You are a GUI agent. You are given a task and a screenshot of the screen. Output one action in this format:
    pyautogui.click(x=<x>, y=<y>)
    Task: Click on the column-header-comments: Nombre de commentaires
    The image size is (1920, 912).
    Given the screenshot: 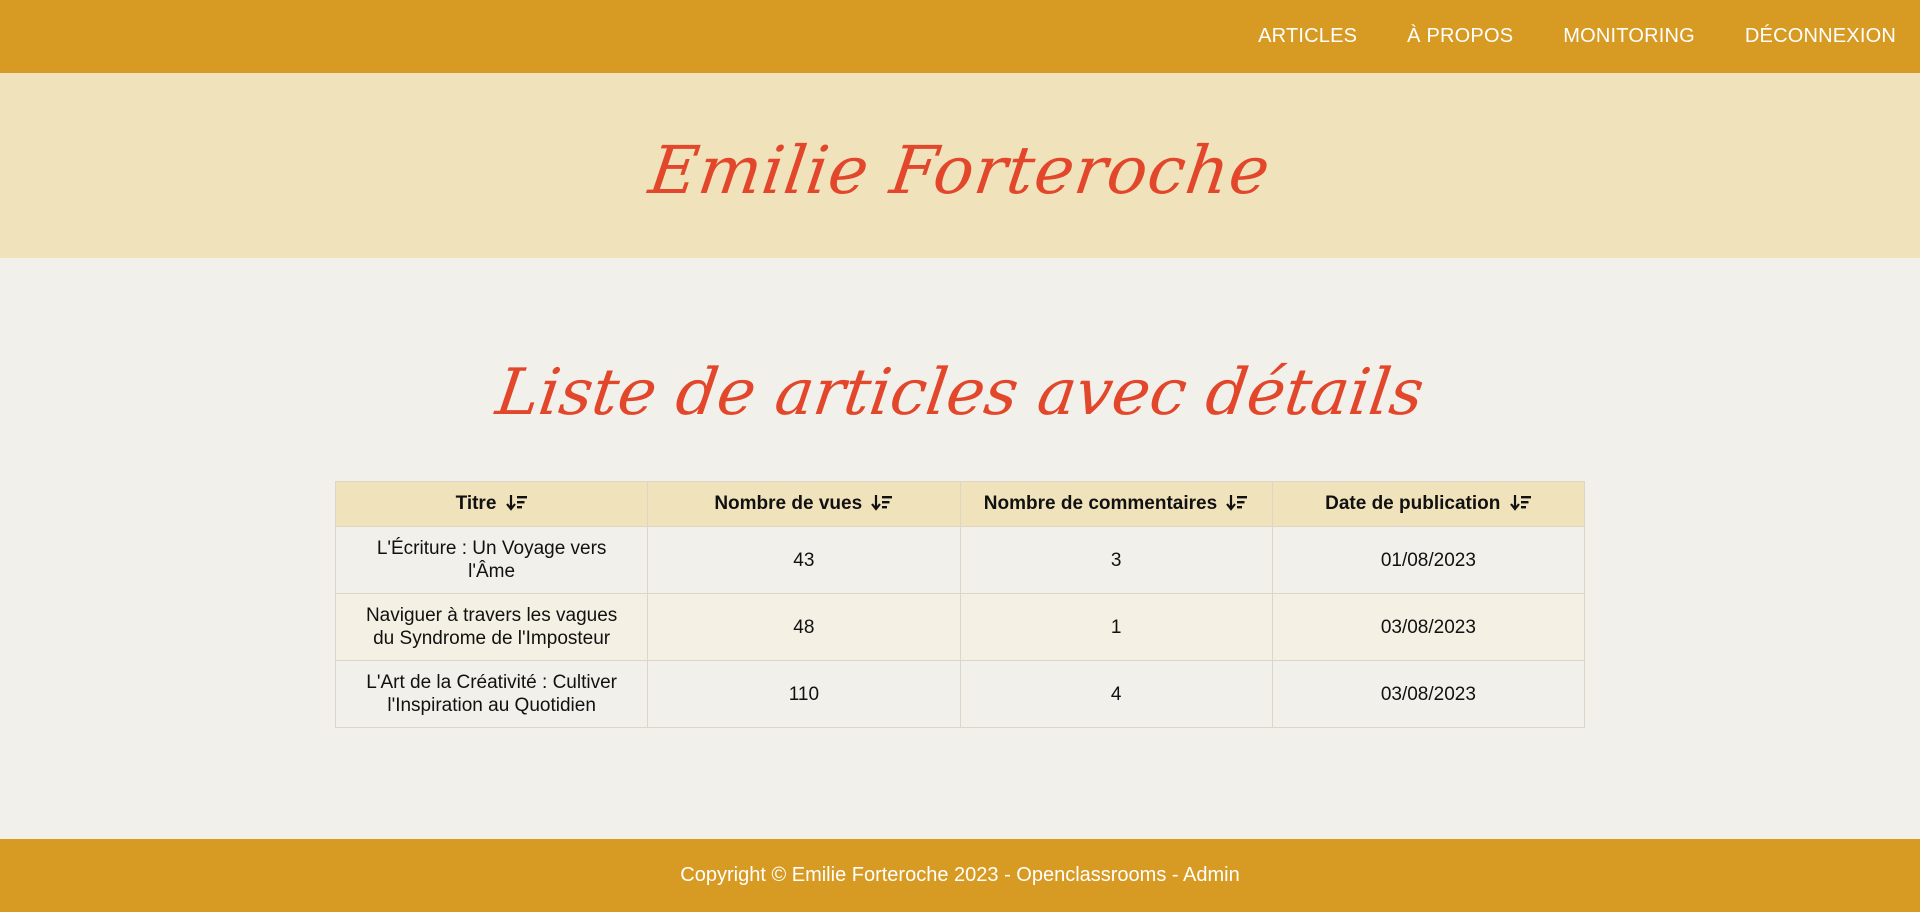 What is the action you would take?
    pyautogui.click(x=1116, y=504)
    